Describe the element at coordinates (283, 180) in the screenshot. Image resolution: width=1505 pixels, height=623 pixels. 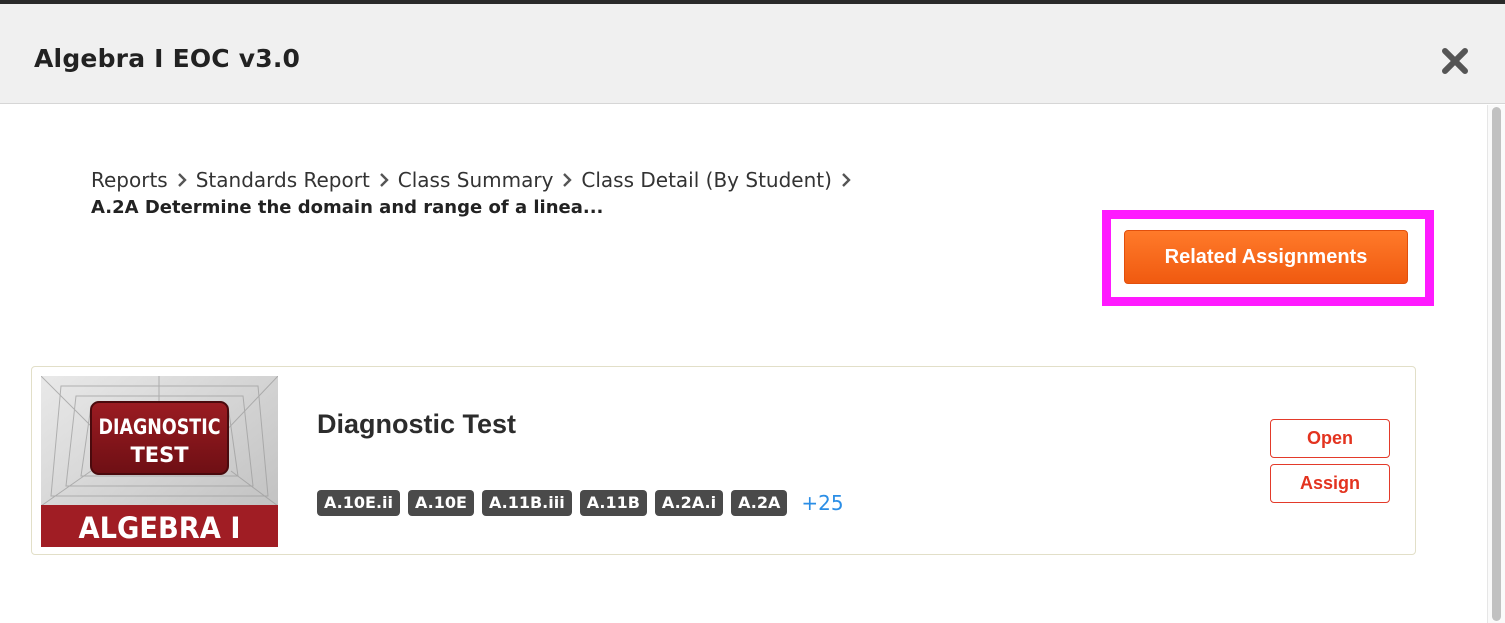
I see `breadcrumb-item-standards-report: Standards Report` at that location.